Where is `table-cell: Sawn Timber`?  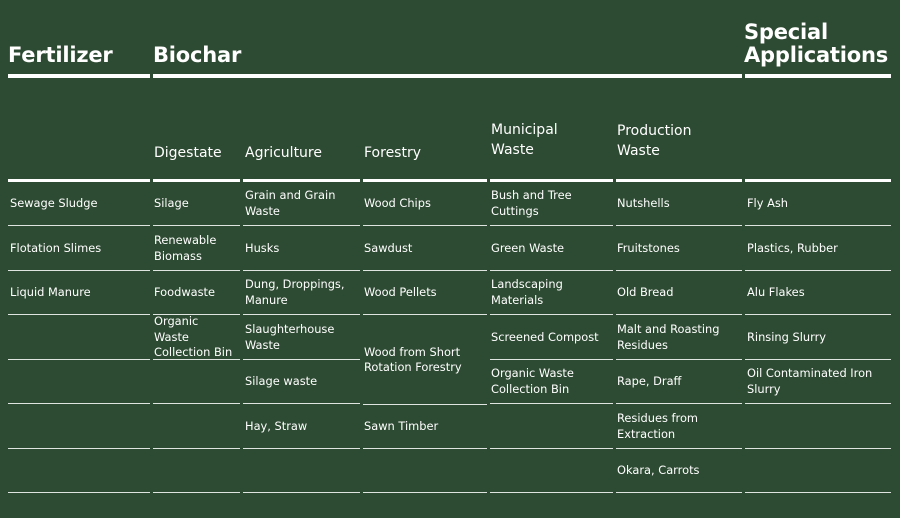 table-cell: Sawn Timber is located at coordinates (401, 425).